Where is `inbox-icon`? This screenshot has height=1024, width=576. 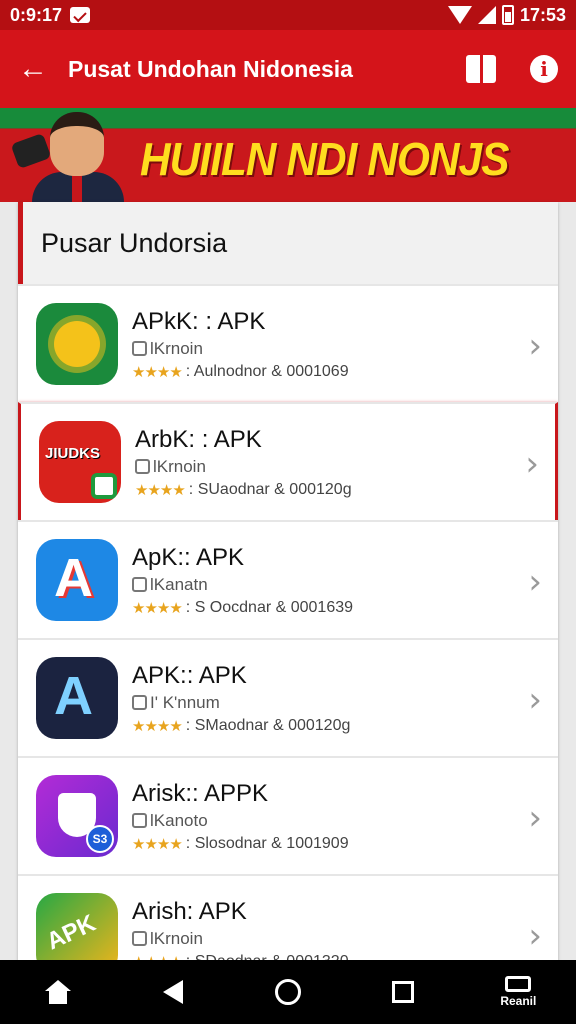 inbox-icon is located at coordinates (518, 984).